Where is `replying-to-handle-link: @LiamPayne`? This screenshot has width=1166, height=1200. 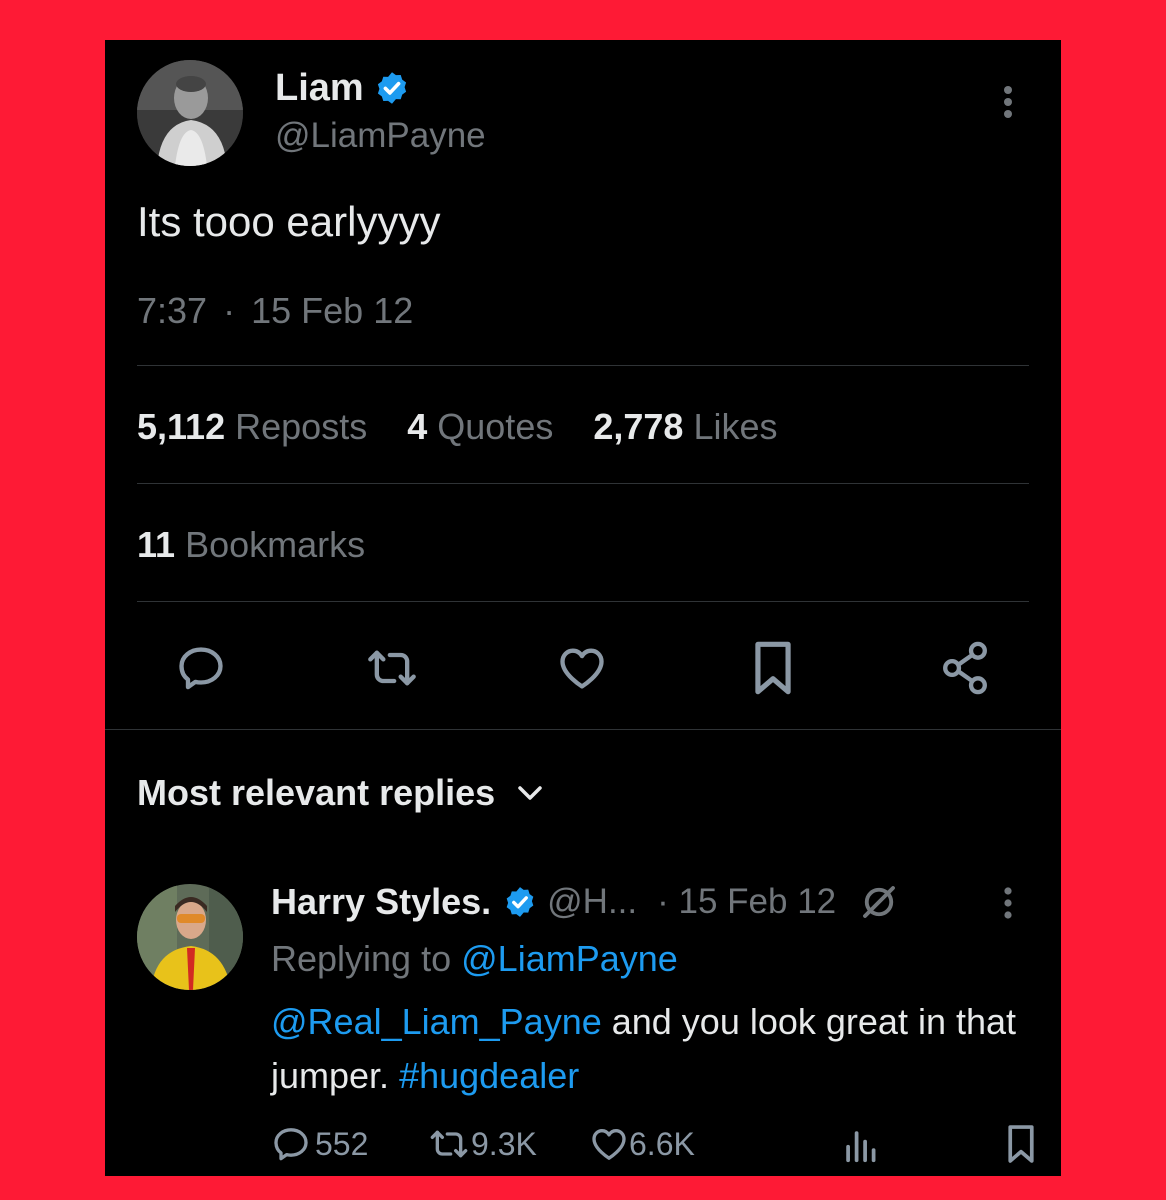 replying-to-handle-link: @LiamPayne is located at coordinates (569, 958).